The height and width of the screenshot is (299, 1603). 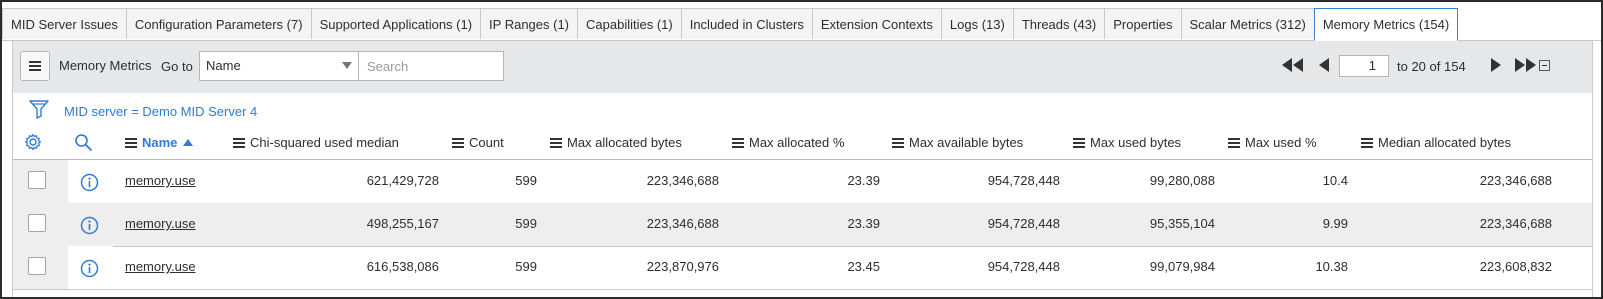 What do you see at coordinates (1298, 65) in the screenshot?
I see `first-page-icon-part` at bounding box center [1298, 65].